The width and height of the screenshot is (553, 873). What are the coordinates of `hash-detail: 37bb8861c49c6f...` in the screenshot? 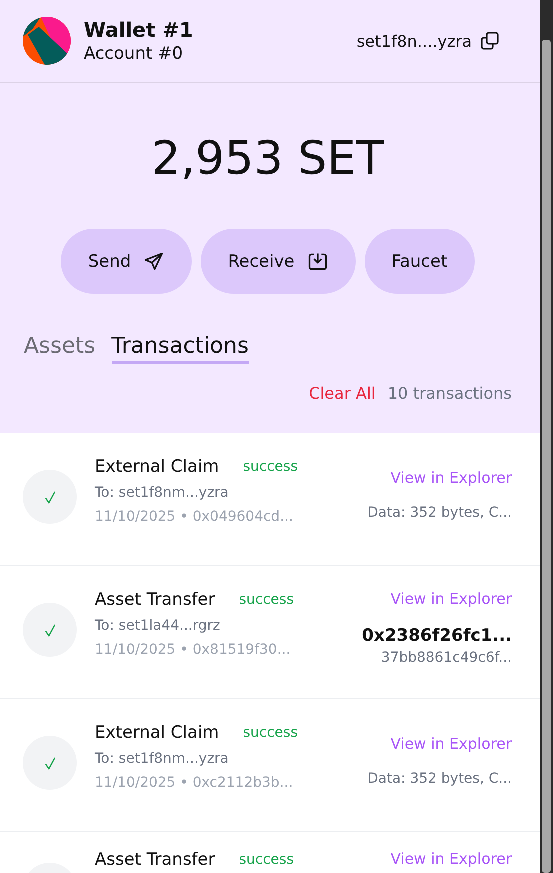 It's located at (446, 658).